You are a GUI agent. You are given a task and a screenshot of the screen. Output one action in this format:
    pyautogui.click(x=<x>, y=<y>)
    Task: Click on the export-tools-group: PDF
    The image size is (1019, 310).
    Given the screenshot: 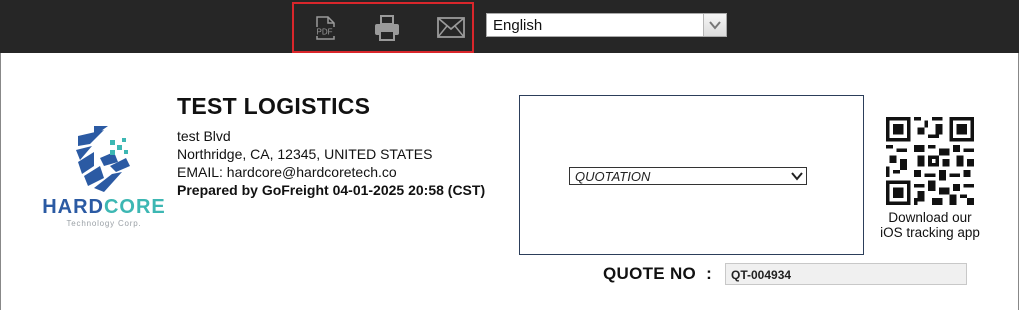 What is the action you would take?
    pyautogui.click(x=383, y=27)
    